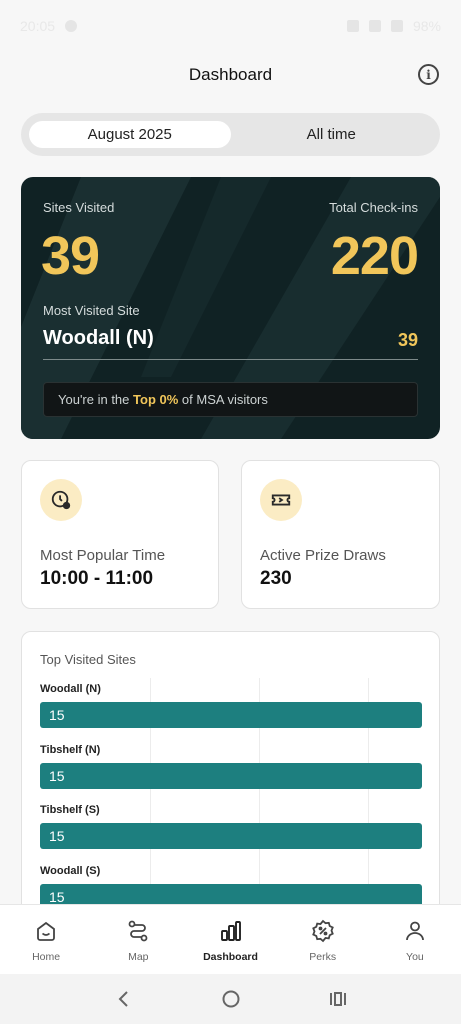 The image size is (461, 1024). What do you see at coordinates (138, 931) in the screenshot?
I see `route-icon` at bounding box center [138, 931].